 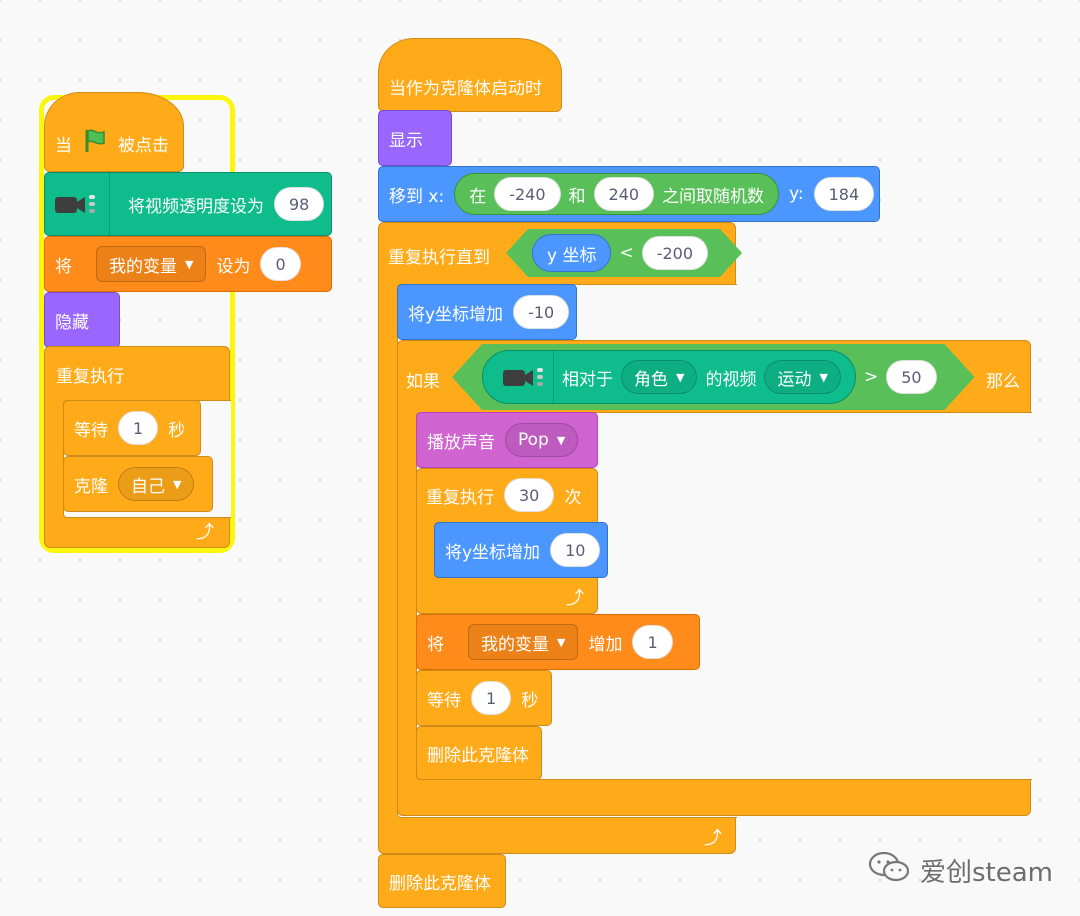 What do you see at coordinates (541, 312) in the screenshot?
I see `change-y-input: -10` at bounding box center [541, 312].